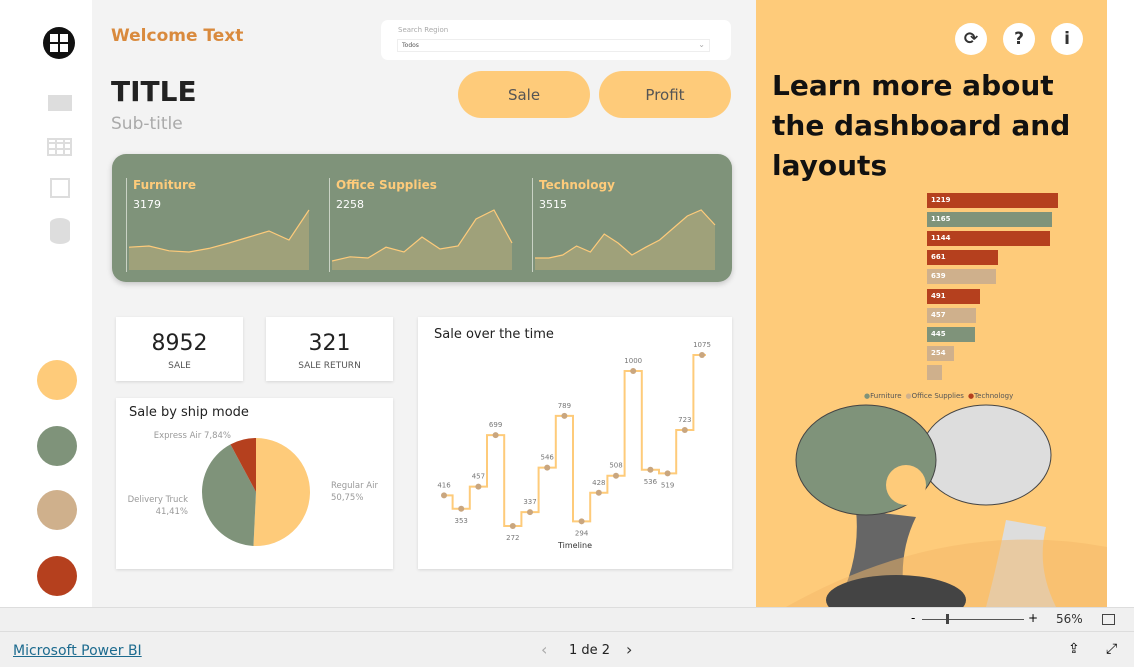  I want to click on fullscreen-icon: ⤢, so click(1111, 649).